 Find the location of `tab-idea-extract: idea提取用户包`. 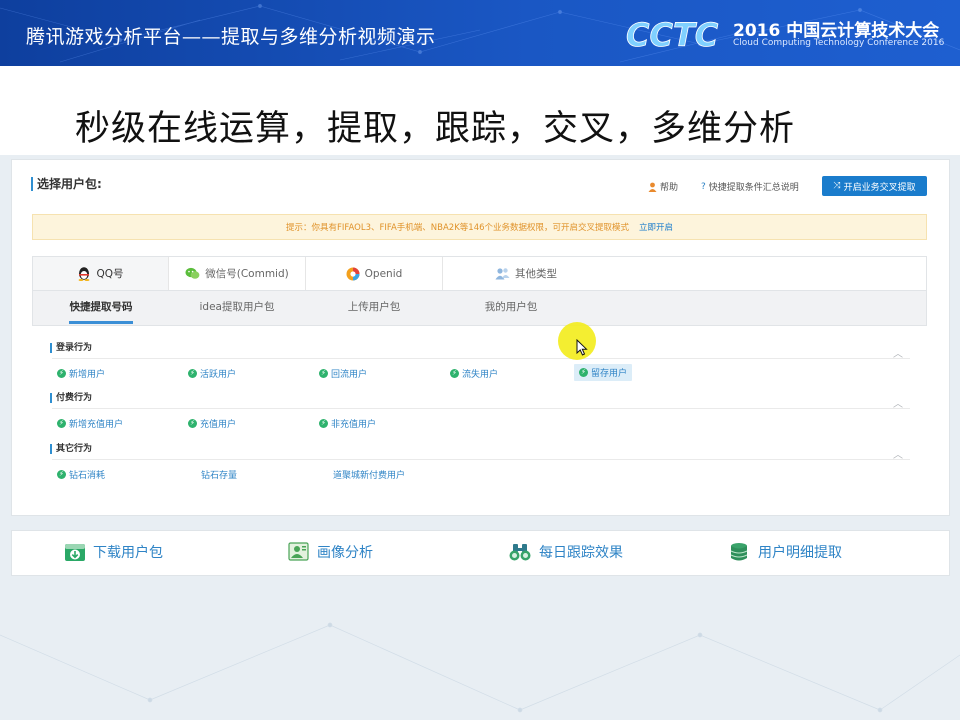

tab-idea-extract: idea提取用户包 is located at coordinates (237, 307).